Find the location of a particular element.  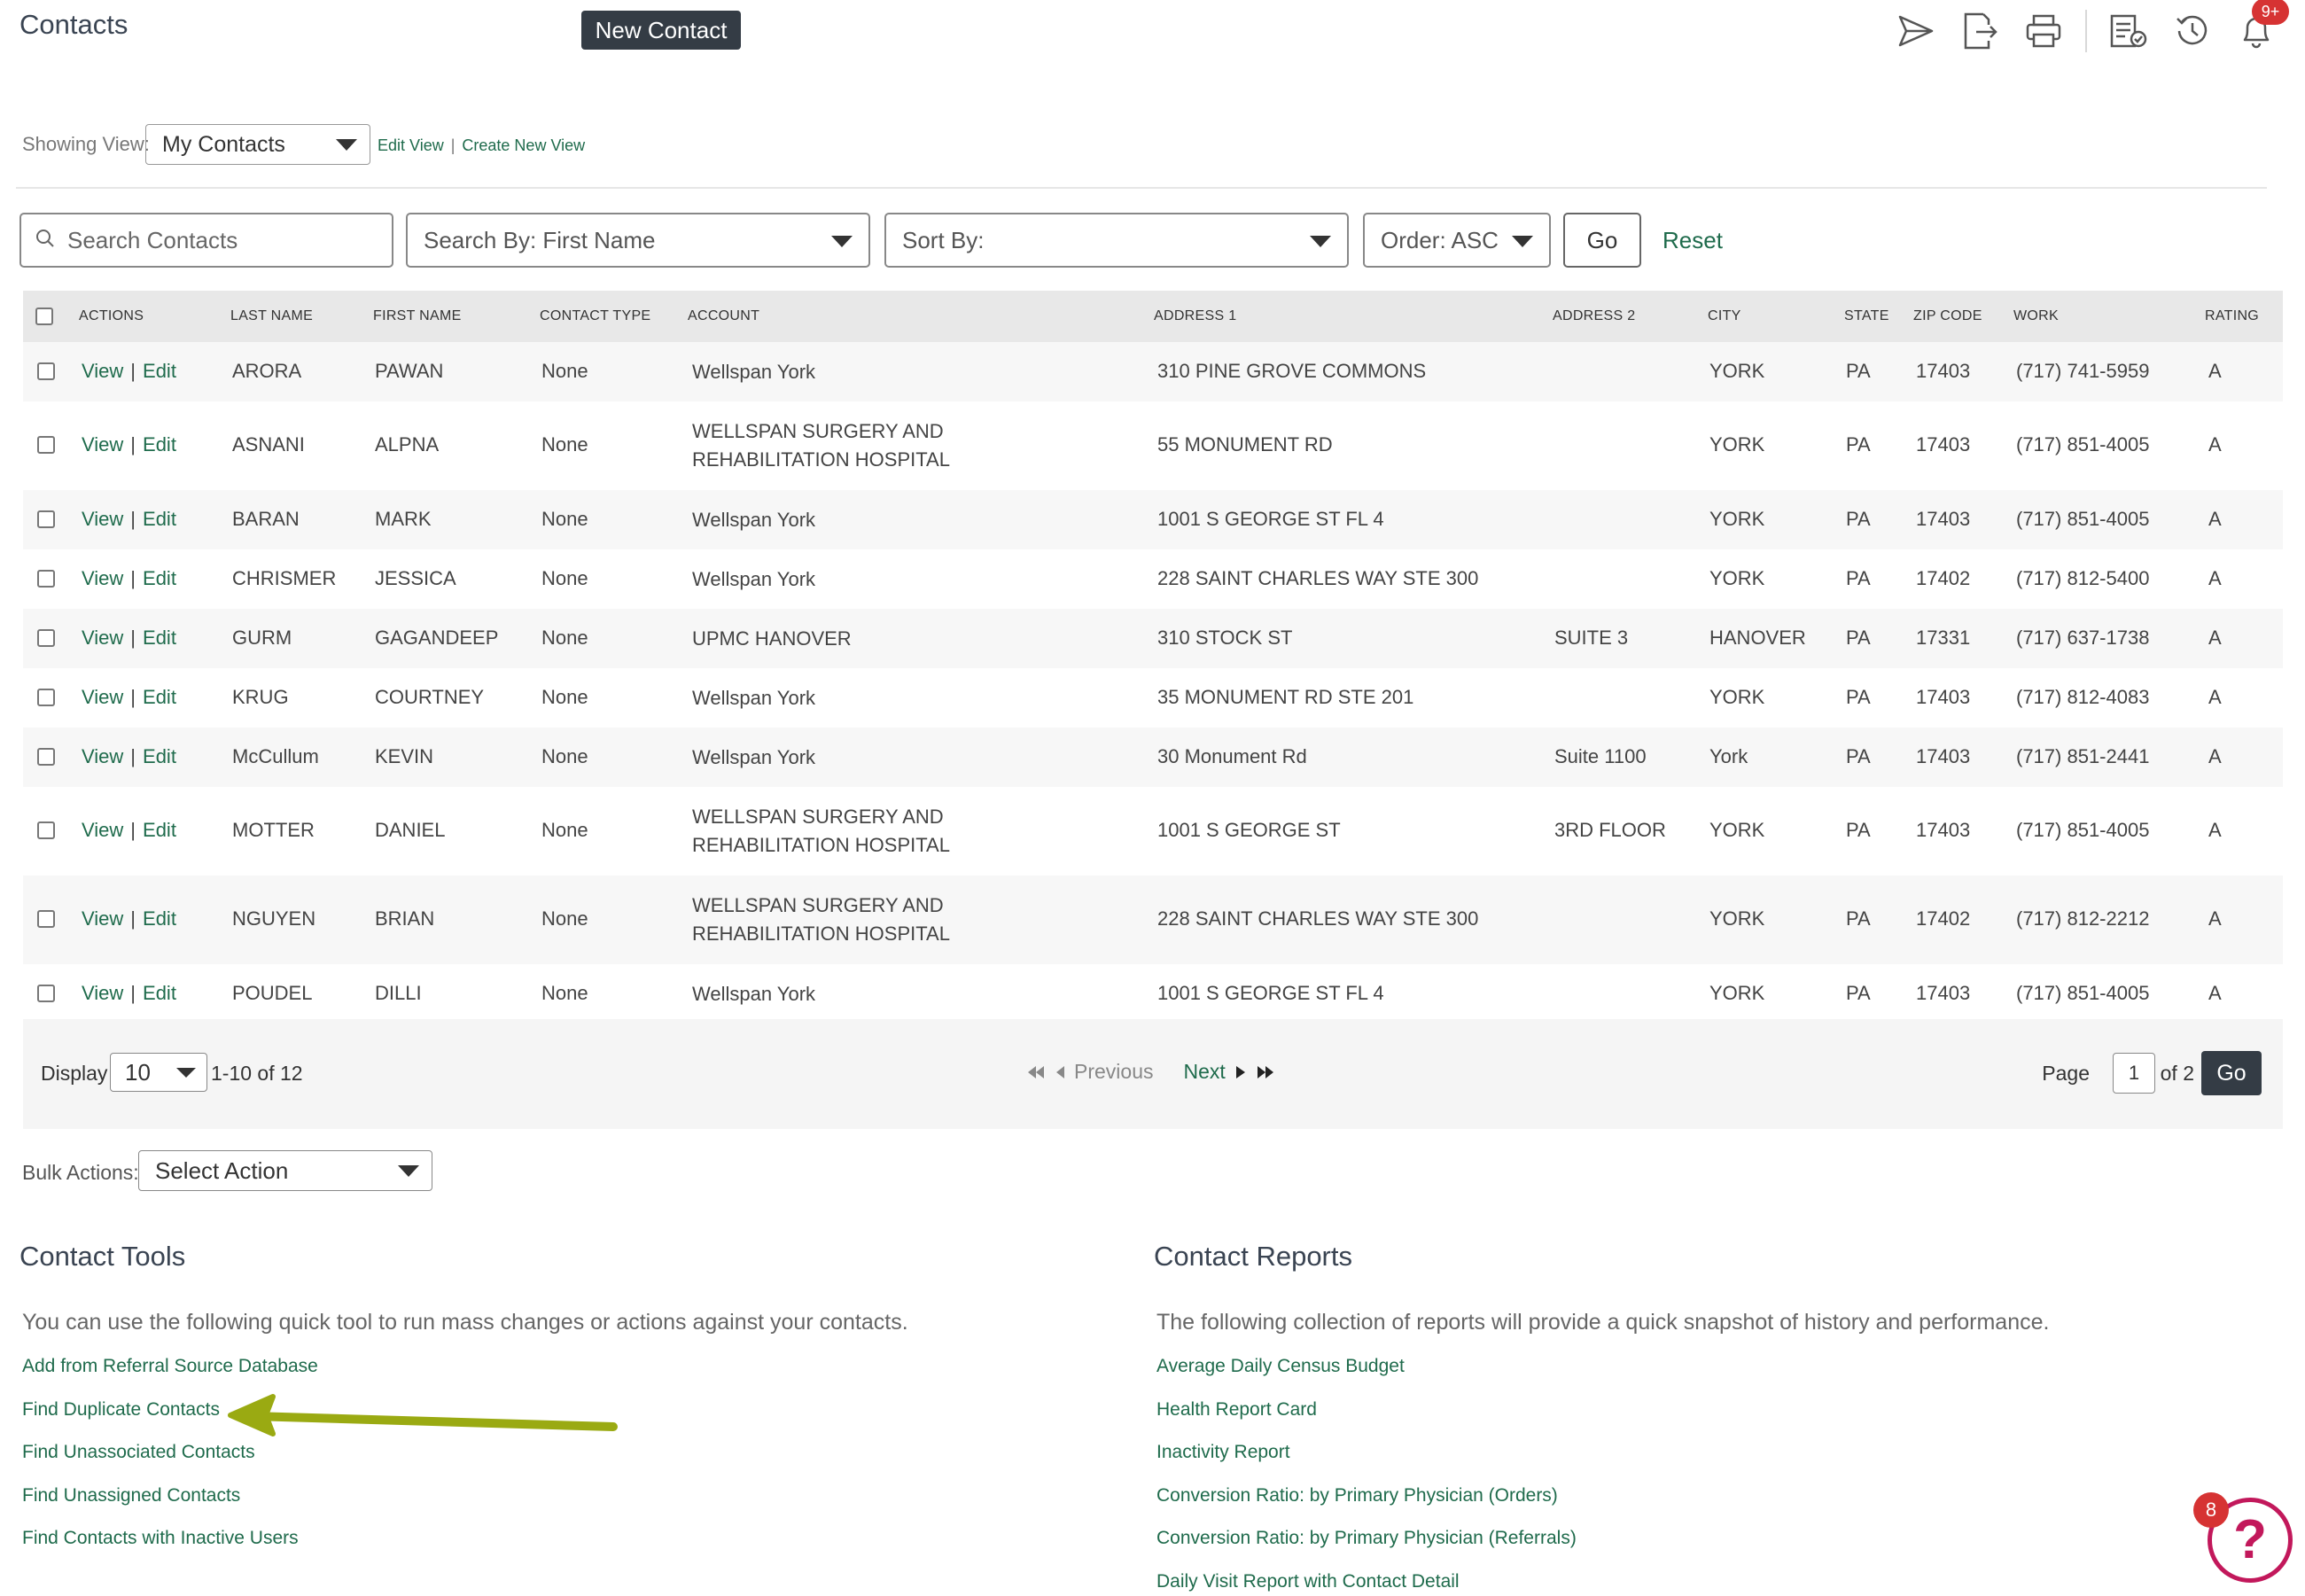

col-address1: ADDRESS 1 is located at coordinates (1195, 316).